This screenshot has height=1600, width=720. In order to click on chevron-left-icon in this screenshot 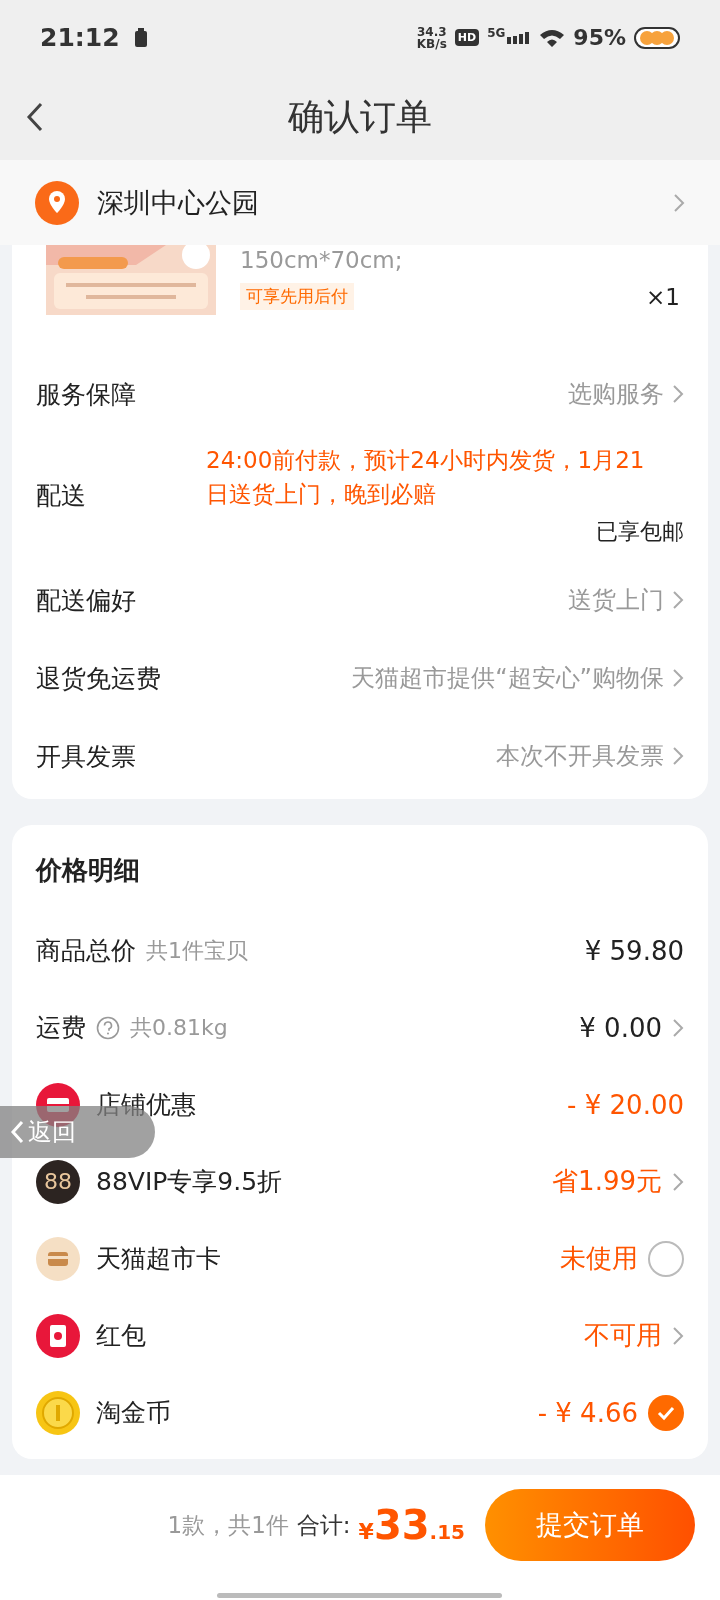, I will do `click(17, 1132)`.